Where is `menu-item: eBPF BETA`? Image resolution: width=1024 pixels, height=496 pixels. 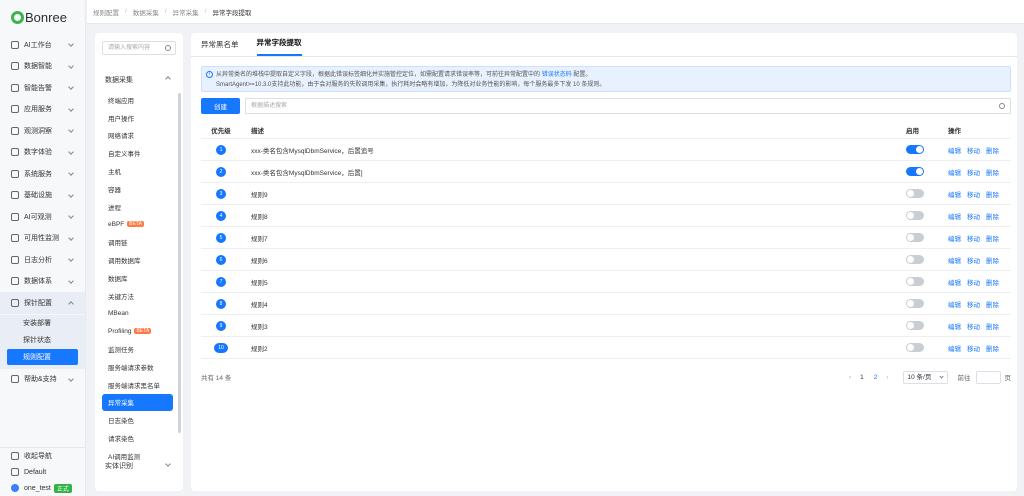 menu-item: eBPF BETA is located at coordinates (137, 225).